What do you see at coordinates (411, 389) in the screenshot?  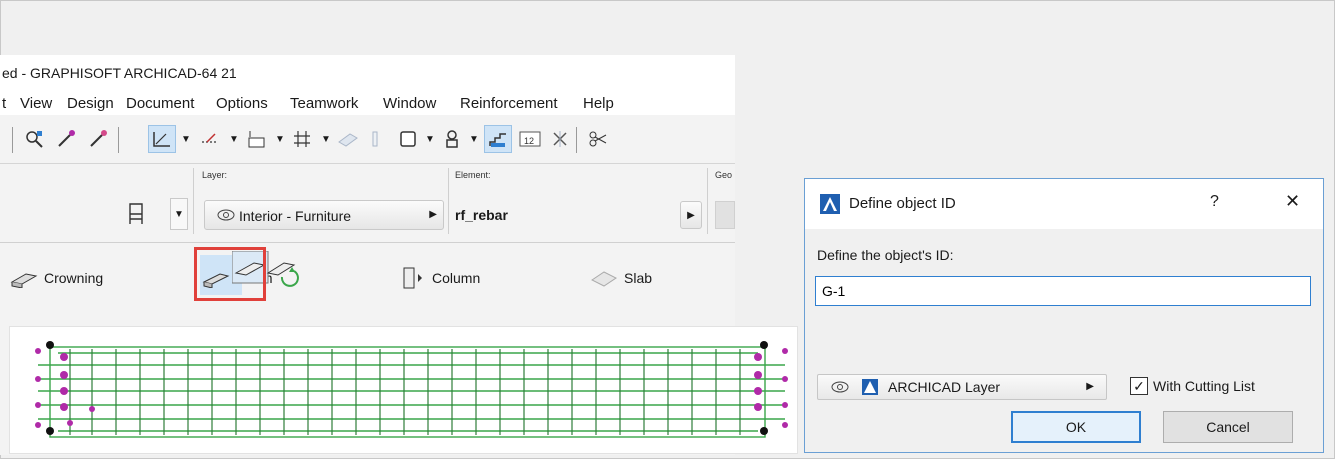 I see `rebar-cage-drawing` at bounding box center [411, 389].